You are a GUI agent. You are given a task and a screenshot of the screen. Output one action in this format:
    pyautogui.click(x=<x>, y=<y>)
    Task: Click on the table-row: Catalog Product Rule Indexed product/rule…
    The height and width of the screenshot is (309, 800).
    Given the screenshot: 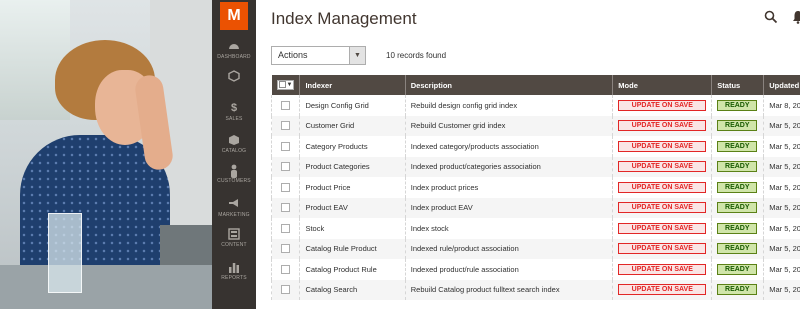 What is the action you would take?
    pyautogui.click(x=535, y=269)
    